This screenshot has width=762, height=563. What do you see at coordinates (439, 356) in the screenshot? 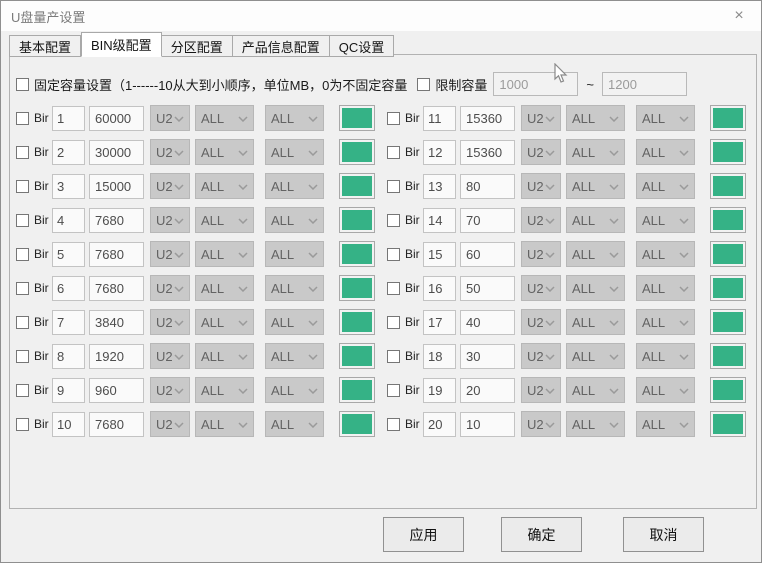
I see `bin-index-field: 18` at bounding box center [439, 356].